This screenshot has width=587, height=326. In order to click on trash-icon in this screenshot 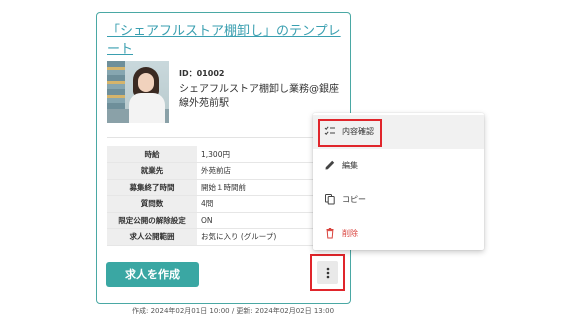, I will do `click(330, 233)`.